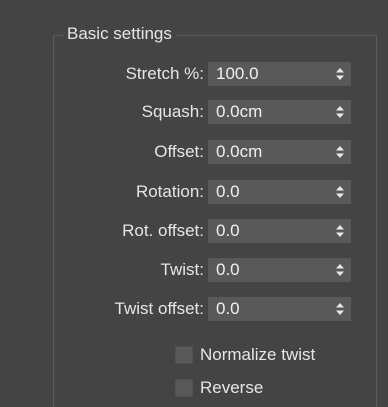 Image resolution: width=388 pixels, height=407 pixels. Describe the element at coordinates (279, 309) in the screenshot. I see `twist-offset-spinner: 0.0` at that location.